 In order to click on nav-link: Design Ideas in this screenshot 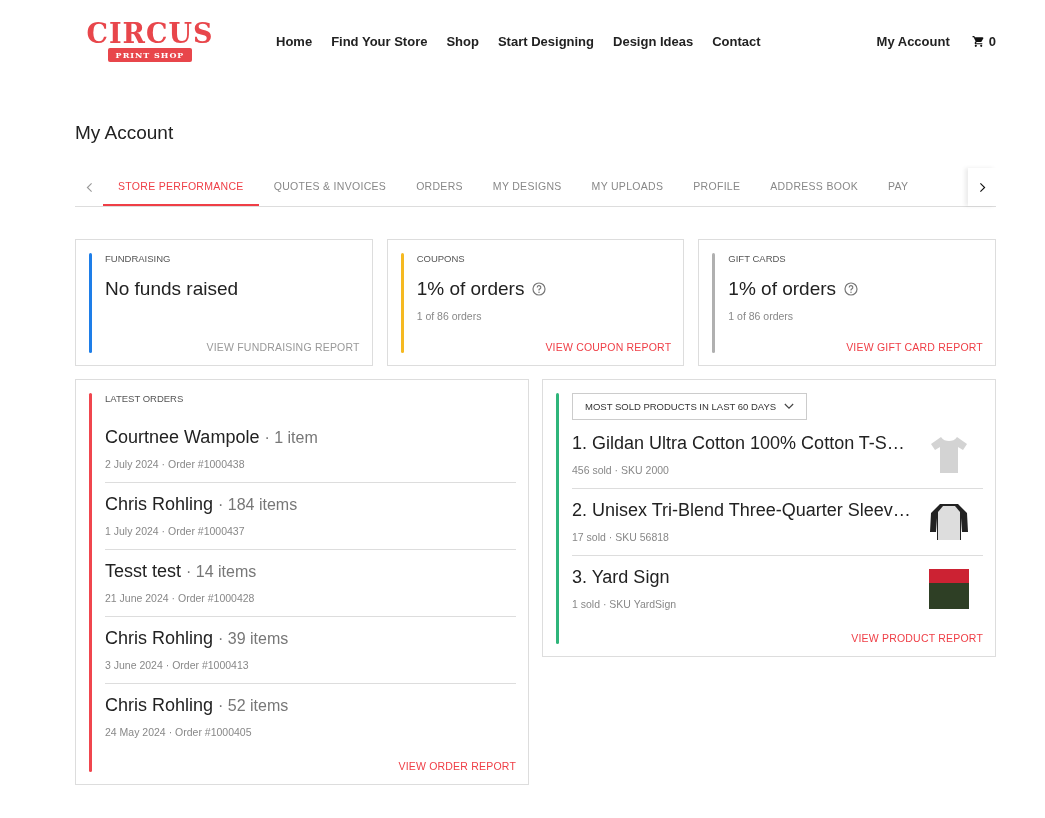, I will do `click(653, 41)`.